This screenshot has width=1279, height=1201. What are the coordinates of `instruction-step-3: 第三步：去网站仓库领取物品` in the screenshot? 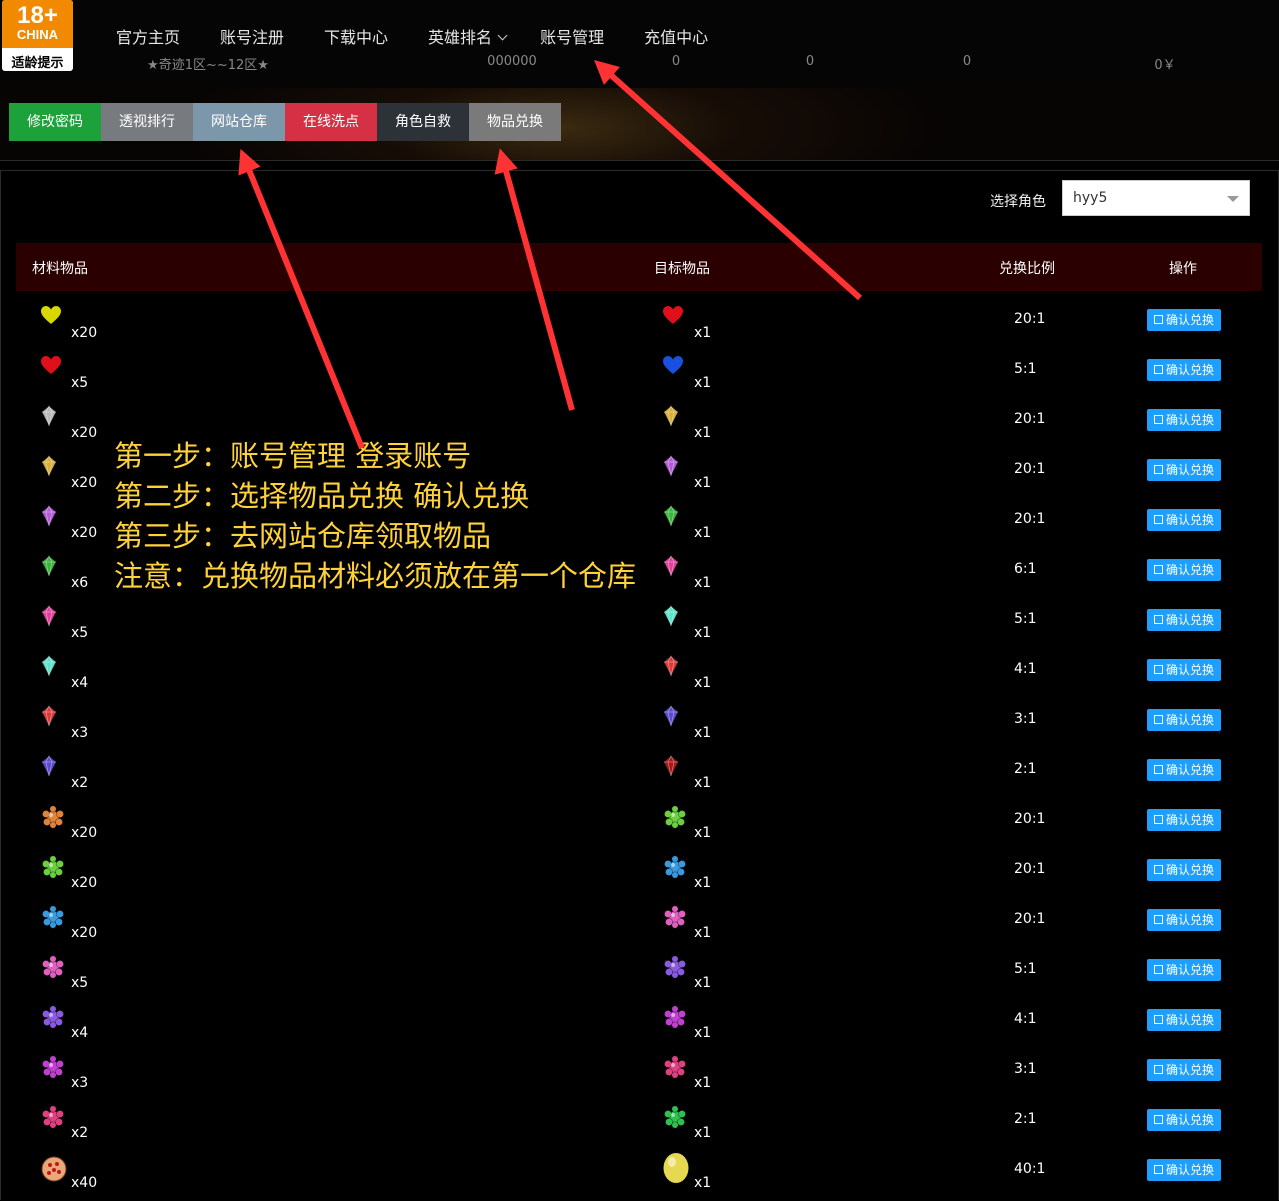 It's located at (303, 536).